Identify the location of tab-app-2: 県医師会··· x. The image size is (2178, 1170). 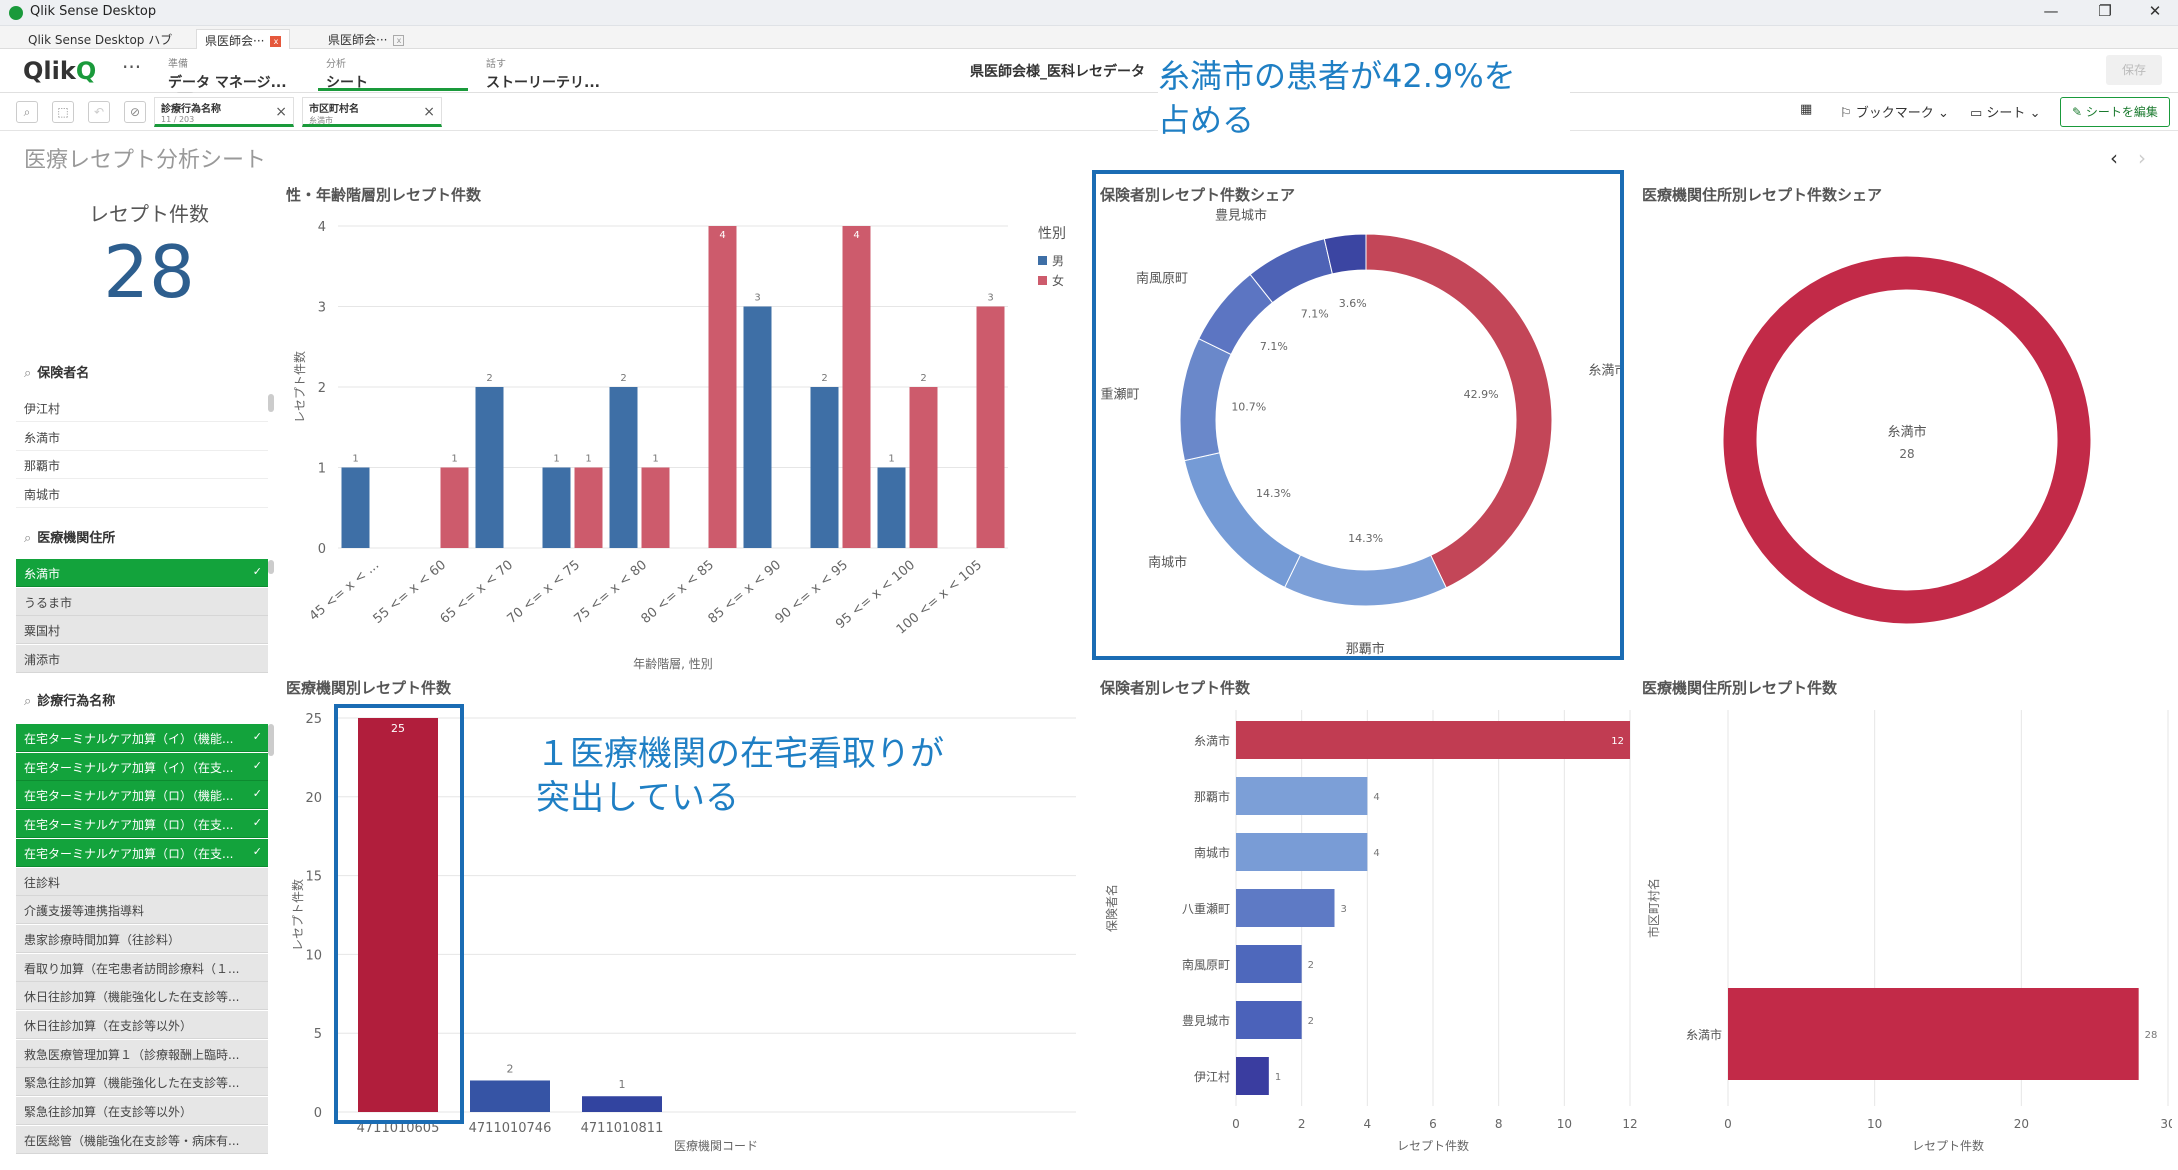
(366, 39).